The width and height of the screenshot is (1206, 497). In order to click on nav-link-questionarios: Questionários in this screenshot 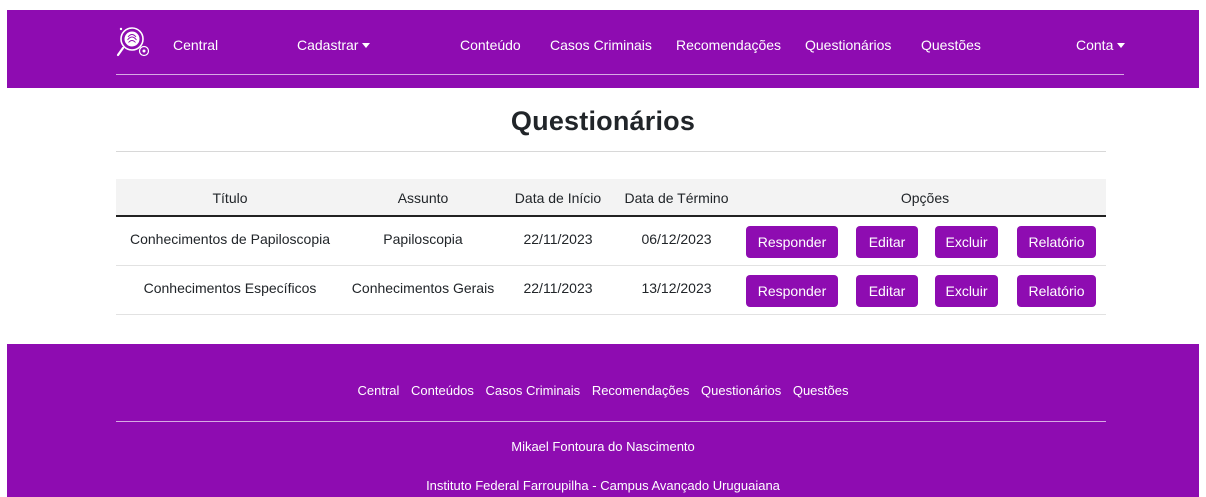, I will do `click(848, 45)`.